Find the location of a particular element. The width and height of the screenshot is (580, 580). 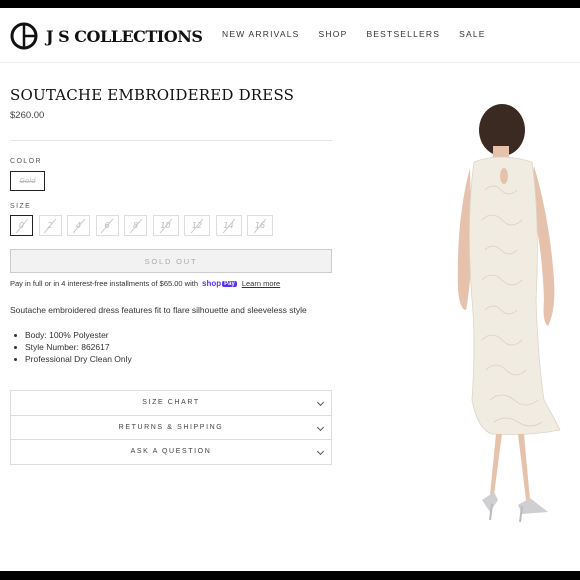

top-bar is located at coordinates (290, 4).